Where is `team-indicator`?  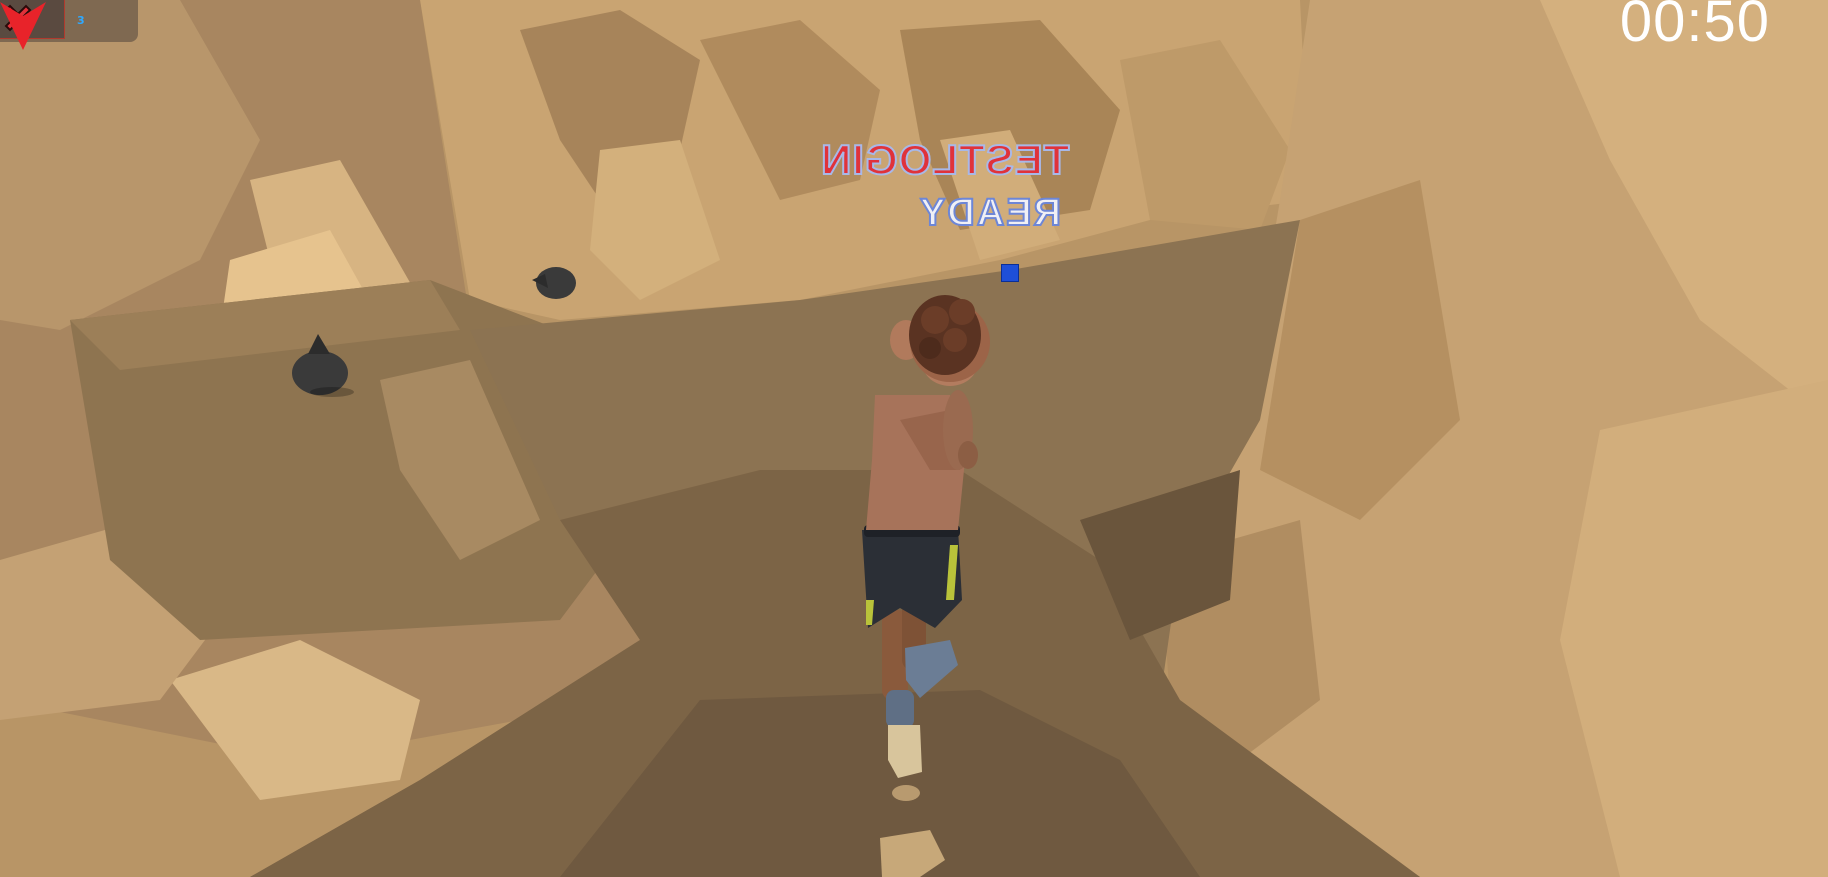
team-indicator is located at coordinates (1010, 273).